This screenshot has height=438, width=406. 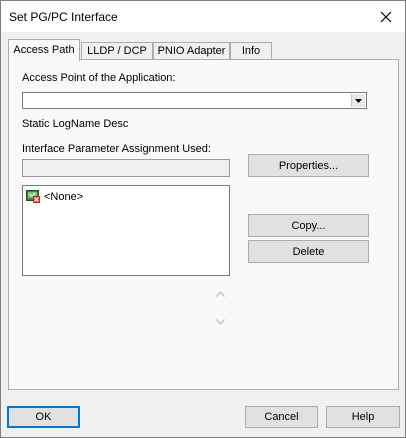 I want to click on tab-info: Info, so click(x=251, y=51).